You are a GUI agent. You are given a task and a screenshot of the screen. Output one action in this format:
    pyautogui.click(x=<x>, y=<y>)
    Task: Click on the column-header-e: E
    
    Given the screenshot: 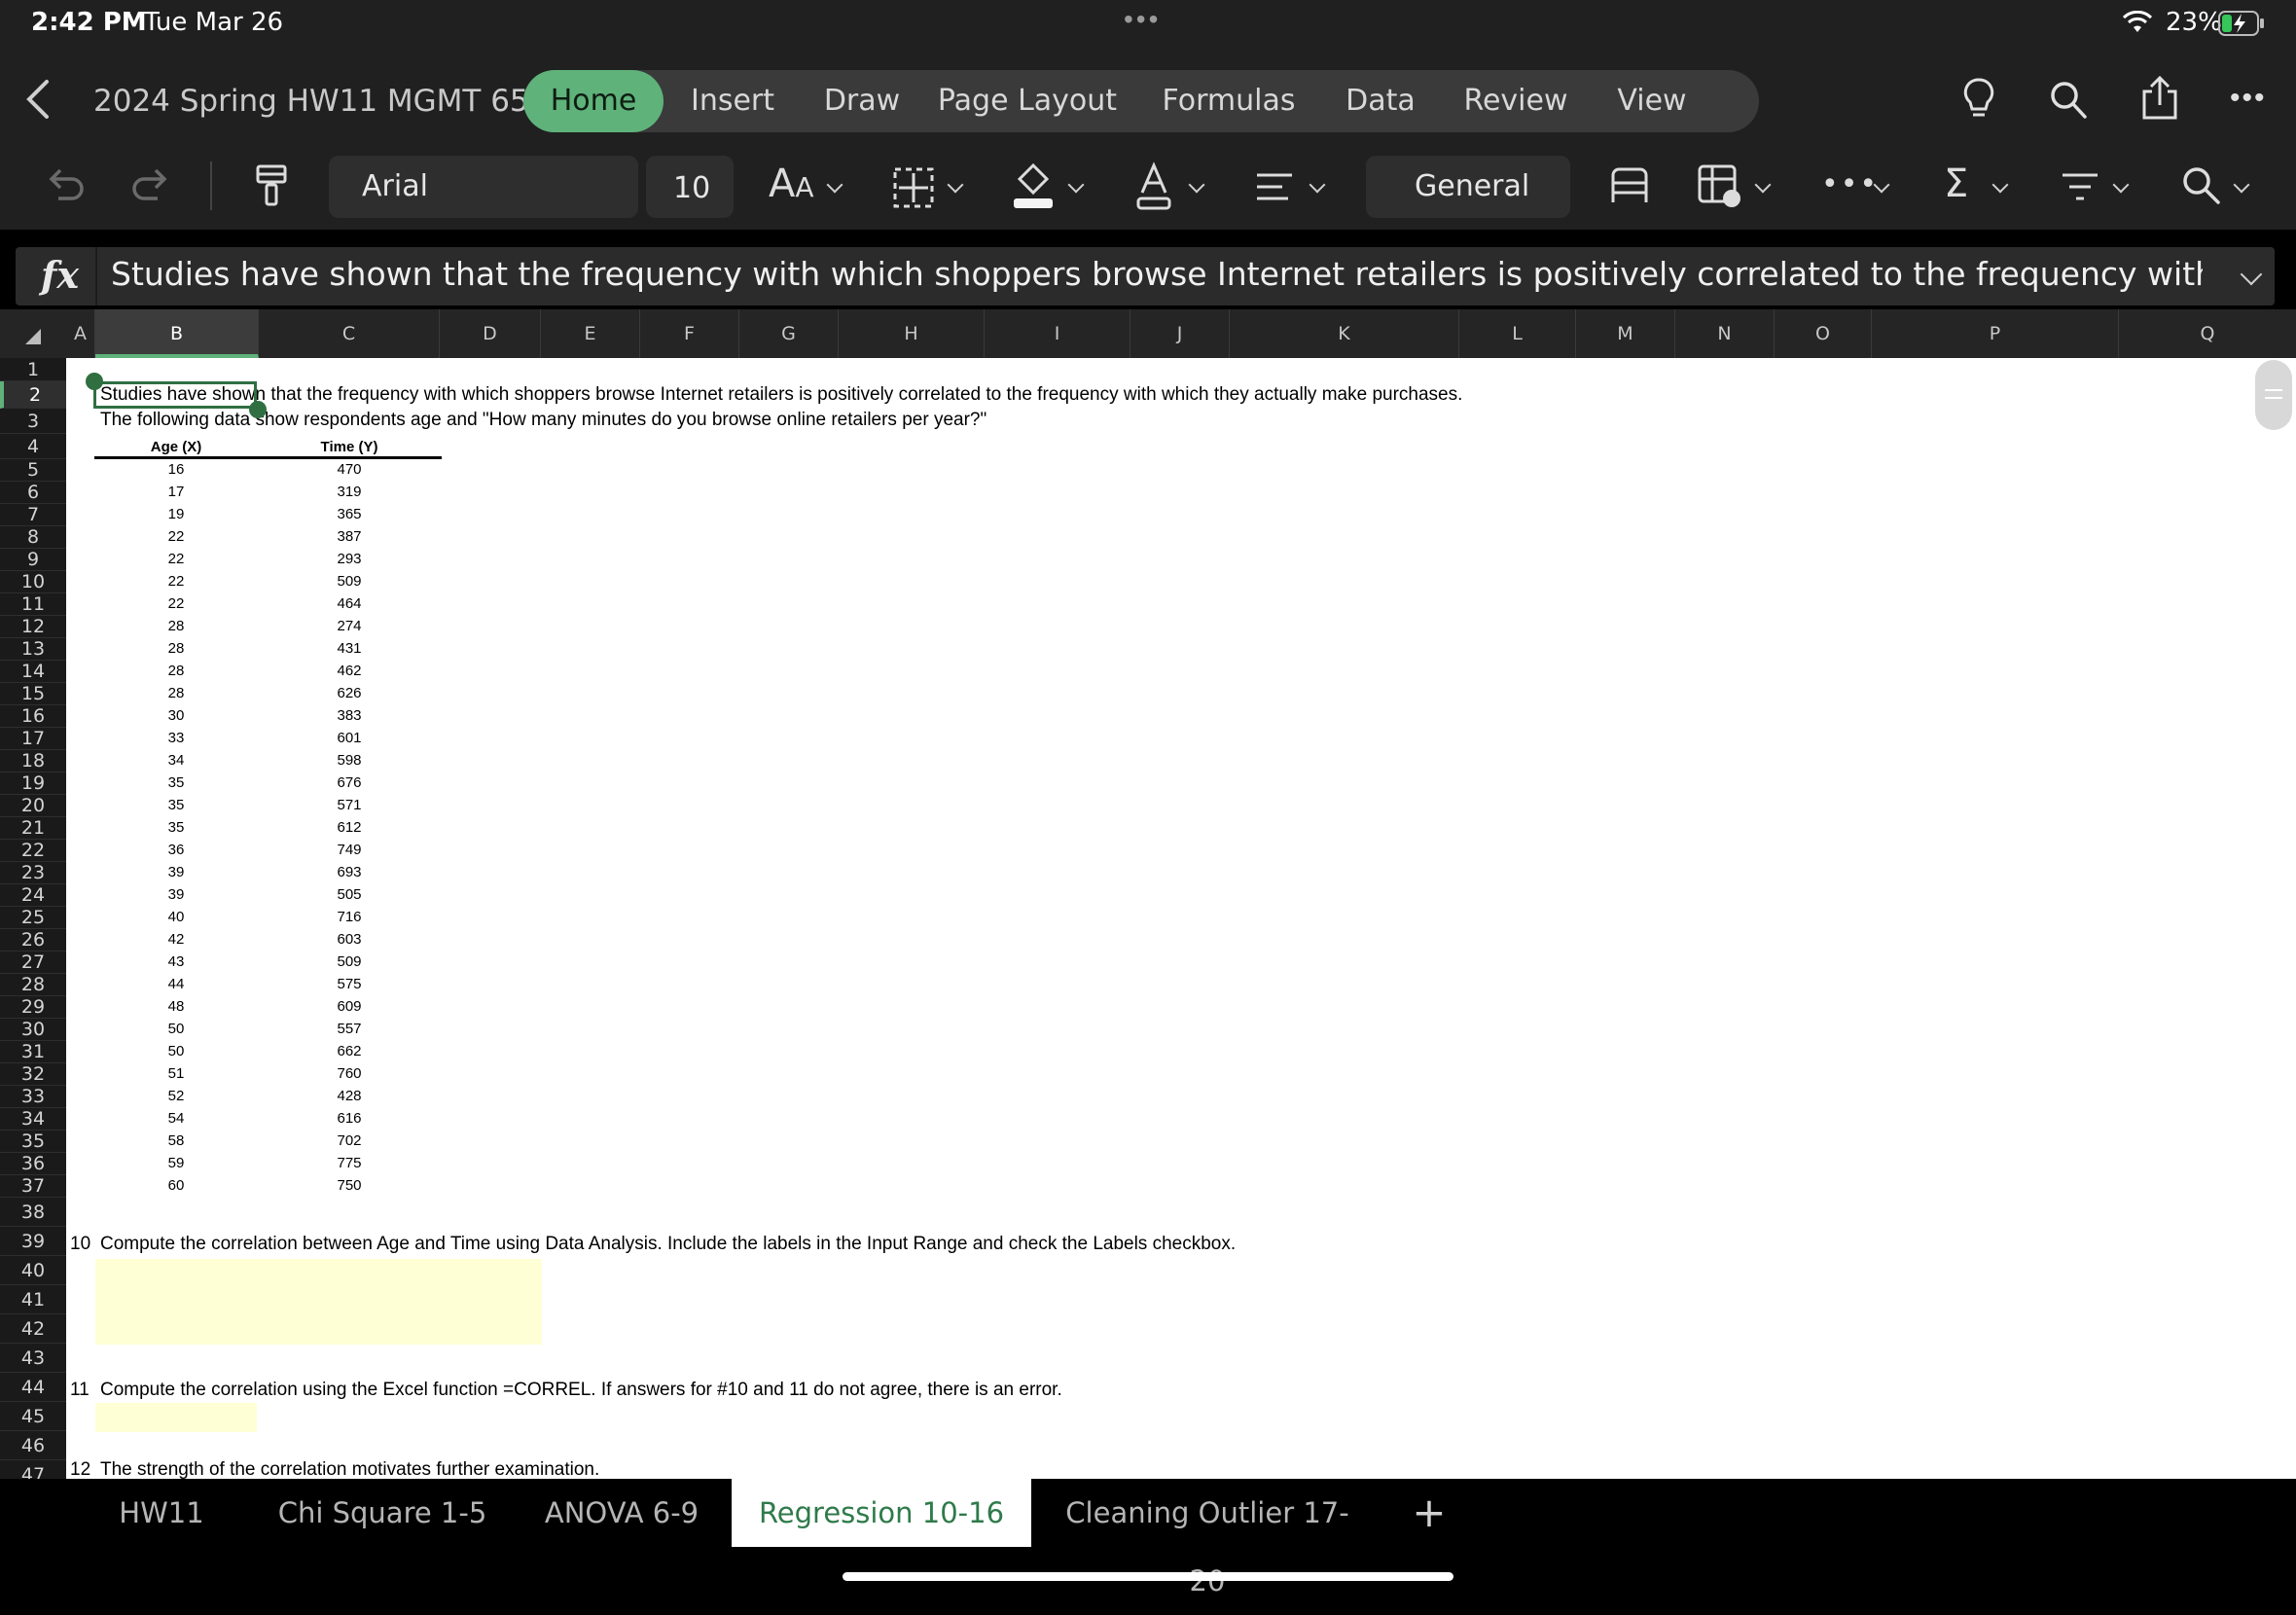 What is the action you would take?
    pyautogui.click(x=590, y=333)
    